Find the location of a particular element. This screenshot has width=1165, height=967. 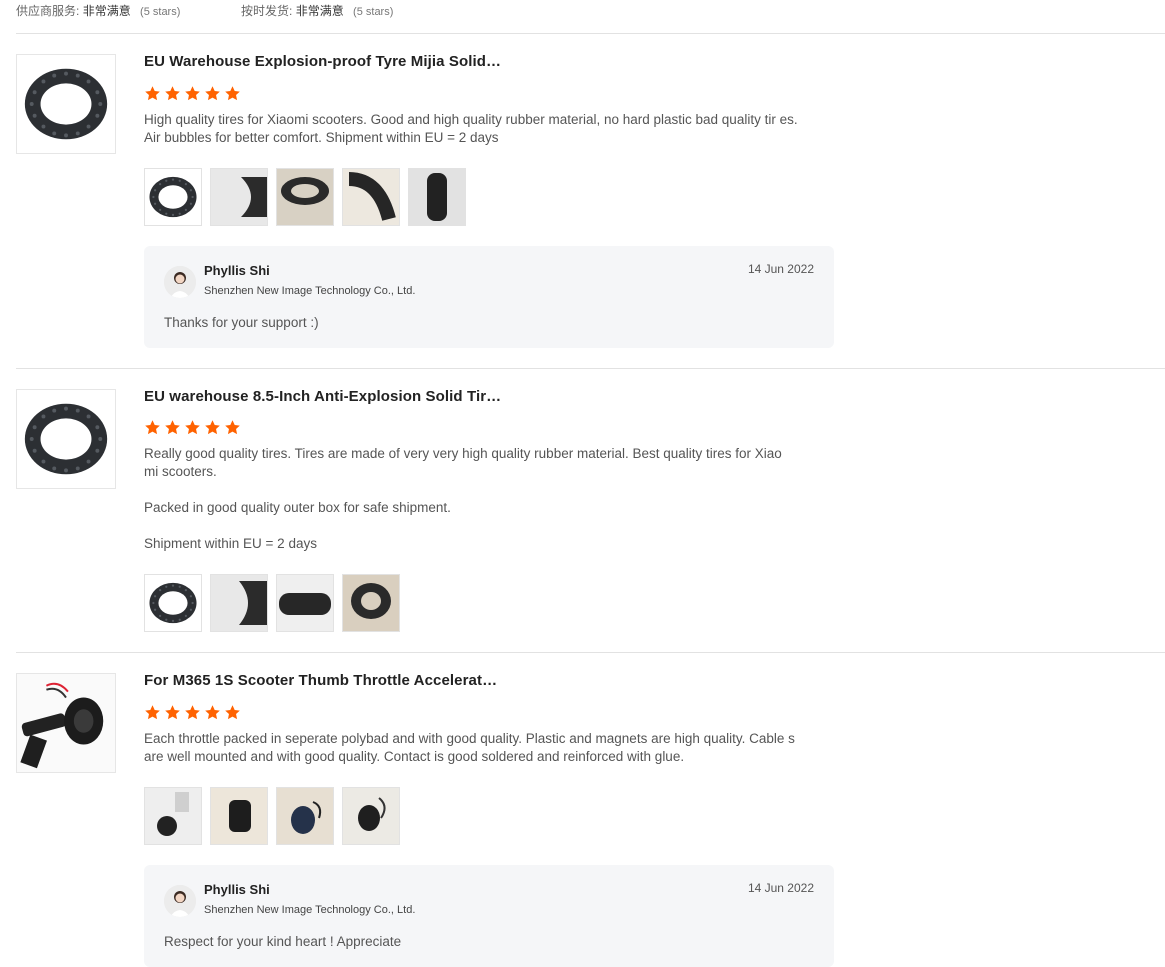

supplier-service-value: 非常满意 is located at coordinates (106, 11).